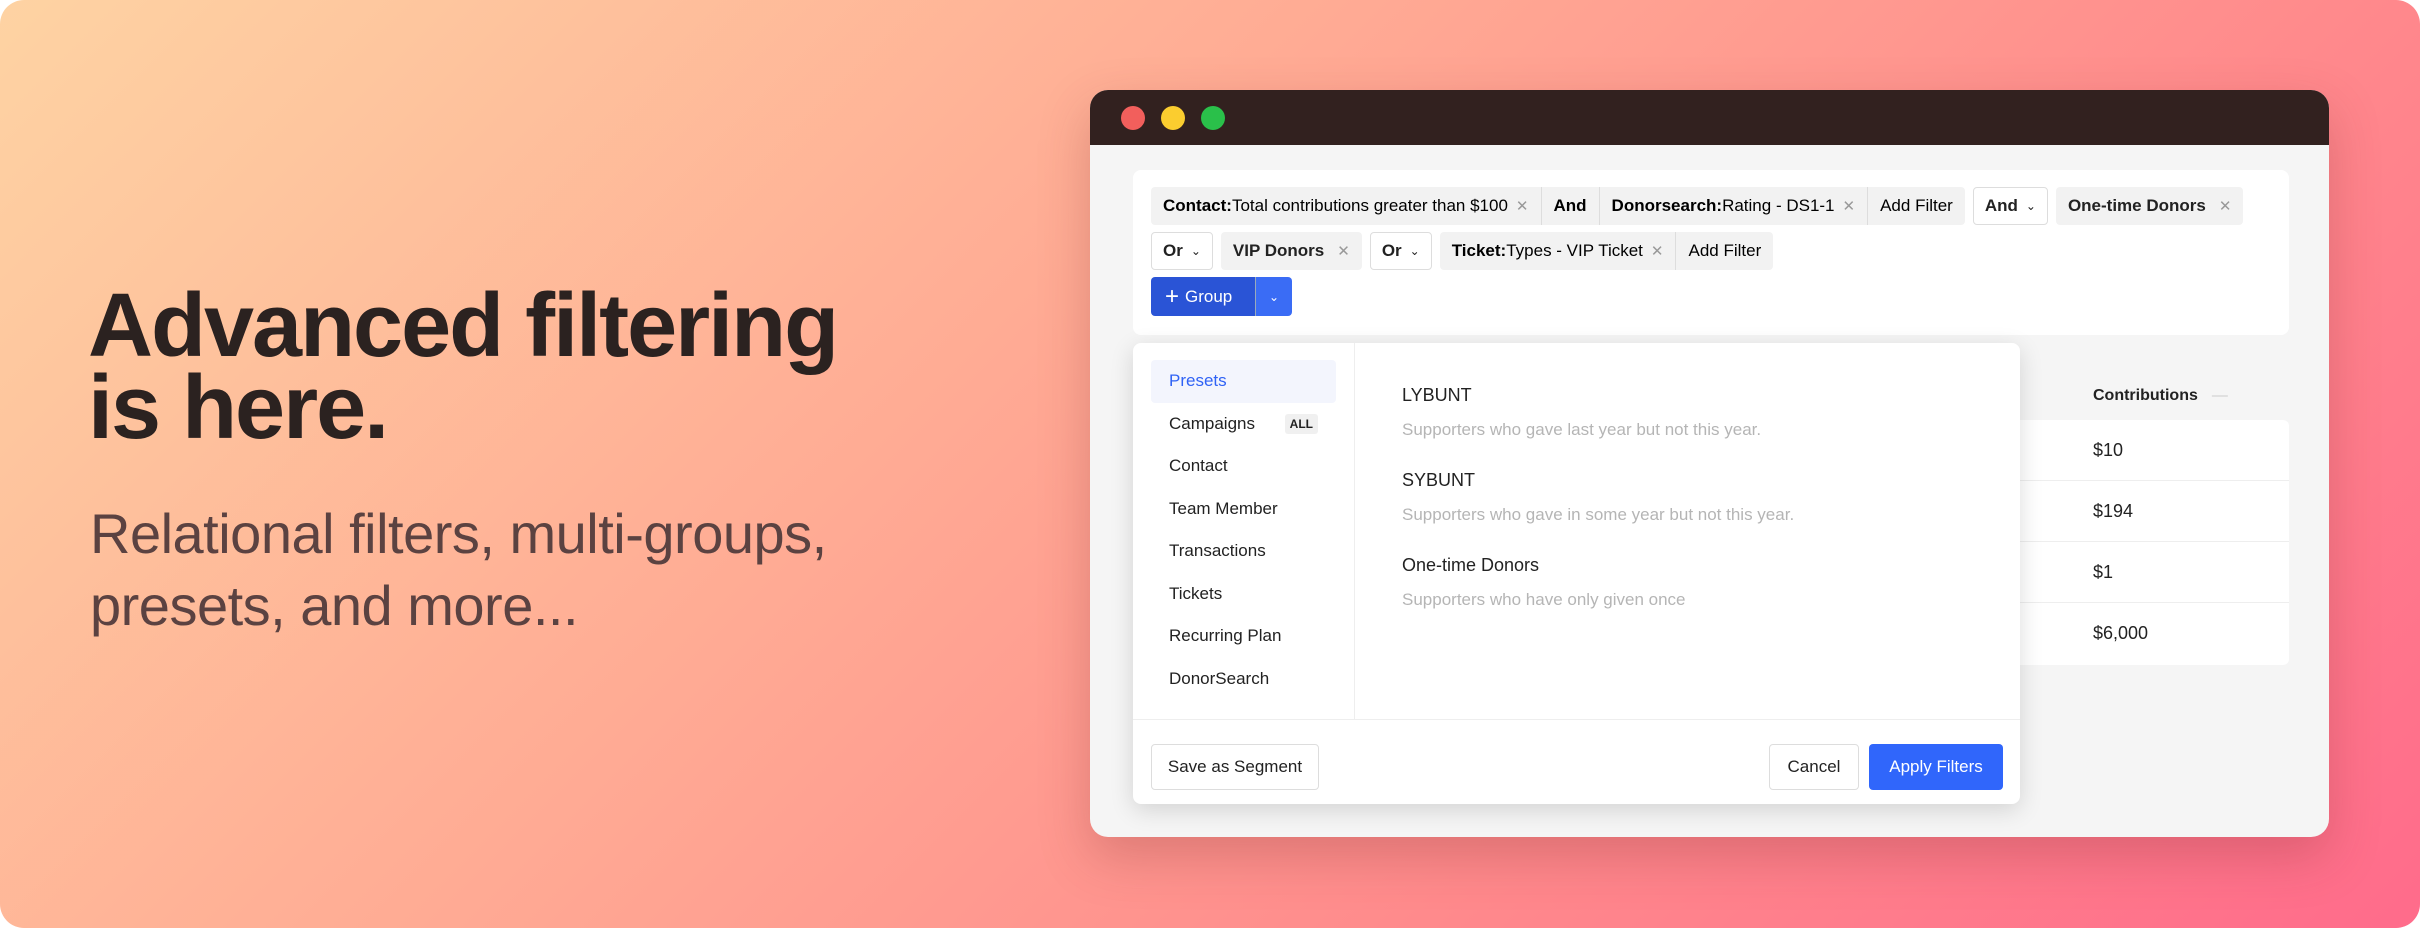  I want to click on table-row: $194, so click(2139, 511).